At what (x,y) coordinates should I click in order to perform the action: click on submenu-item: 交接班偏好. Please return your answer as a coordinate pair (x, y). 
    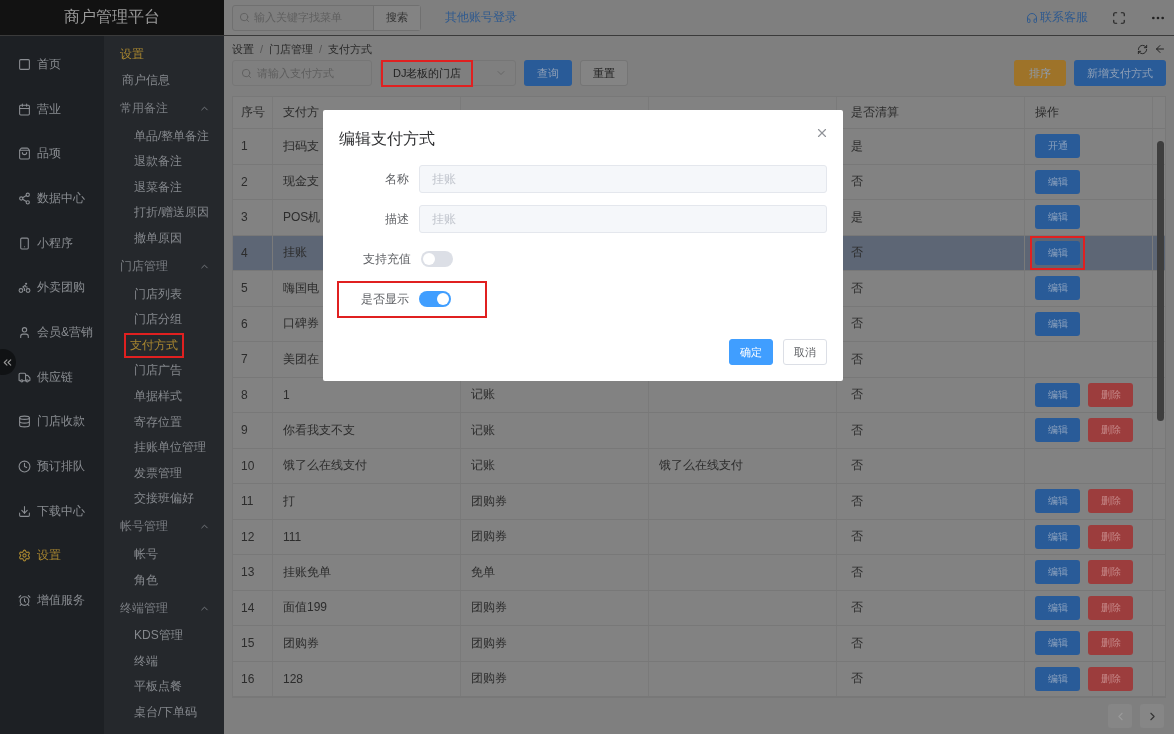
    Looking at the image, I should click on (164, 499).